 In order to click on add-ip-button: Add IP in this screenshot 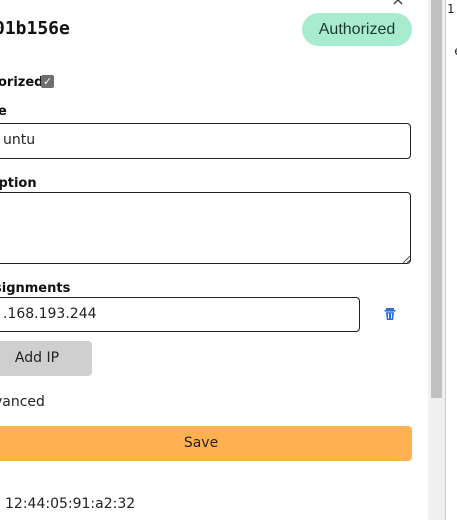, I will do `click(46, 358)`.